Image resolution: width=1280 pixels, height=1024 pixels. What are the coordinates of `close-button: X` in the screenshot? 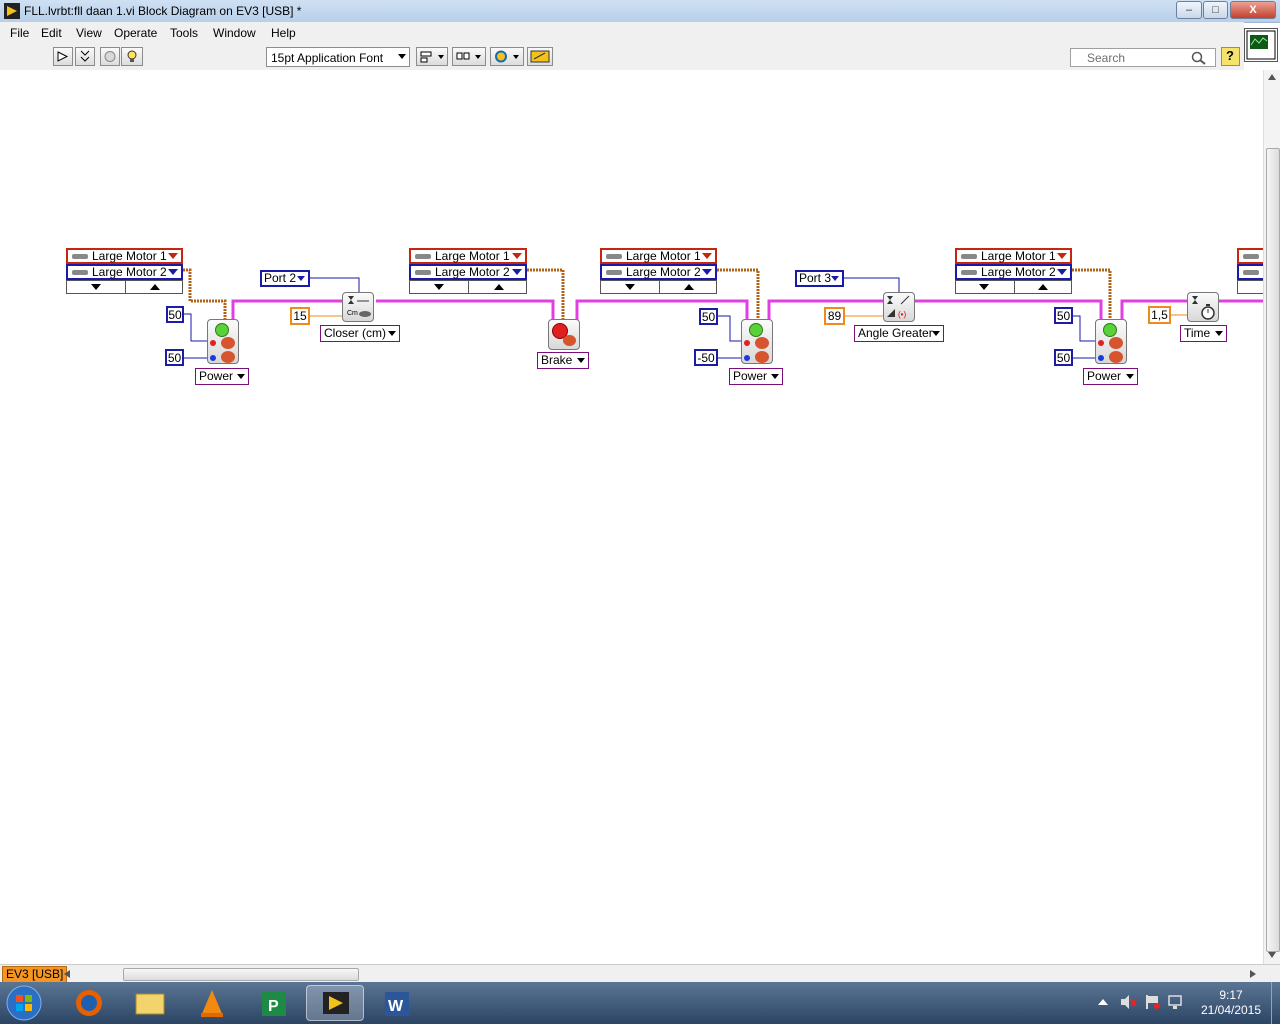 It's located at (1253, 10).